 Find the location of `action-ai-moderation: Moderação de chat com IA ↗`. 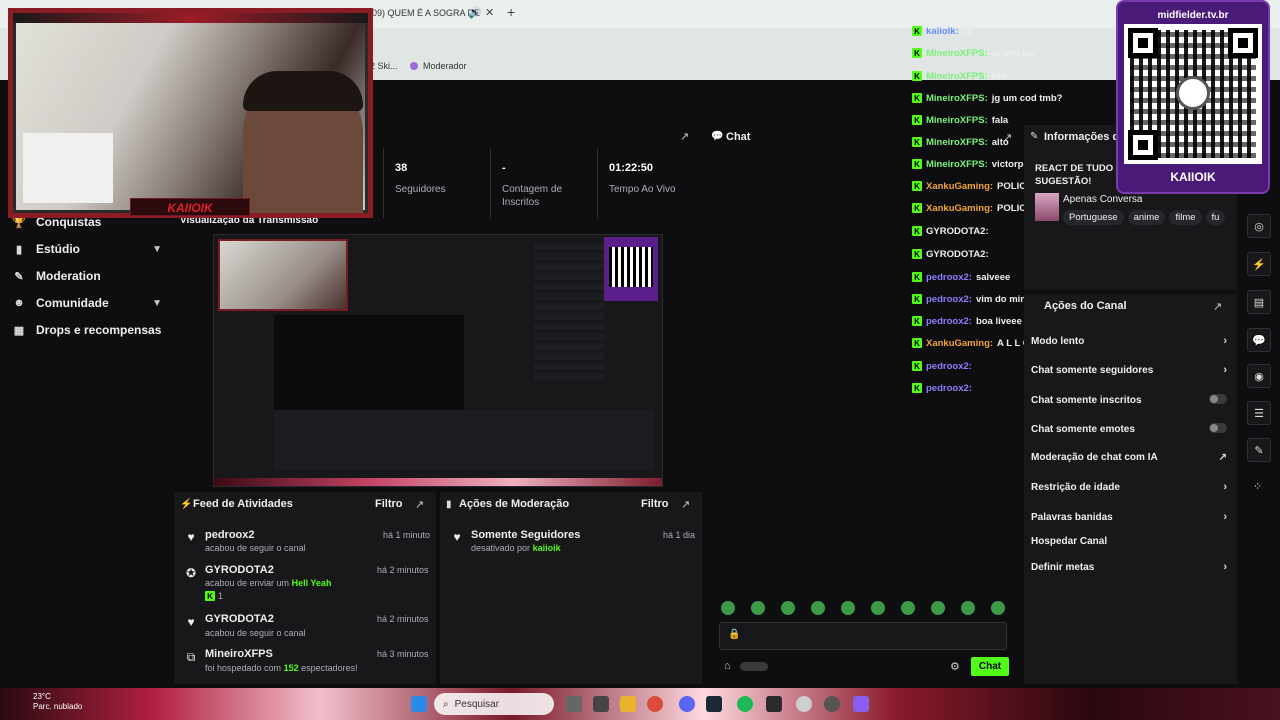

action-ai-moderation: Moderação de chat com IA ↗ is located at coordinates (1129, 457).